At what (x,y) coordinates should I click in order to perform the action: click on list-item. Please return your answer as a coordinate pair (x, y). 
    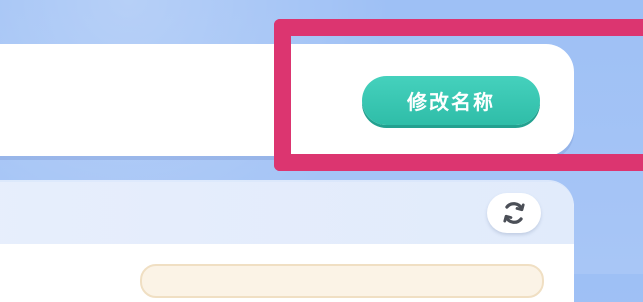
    Looking at the image, I should click on (342, 281).